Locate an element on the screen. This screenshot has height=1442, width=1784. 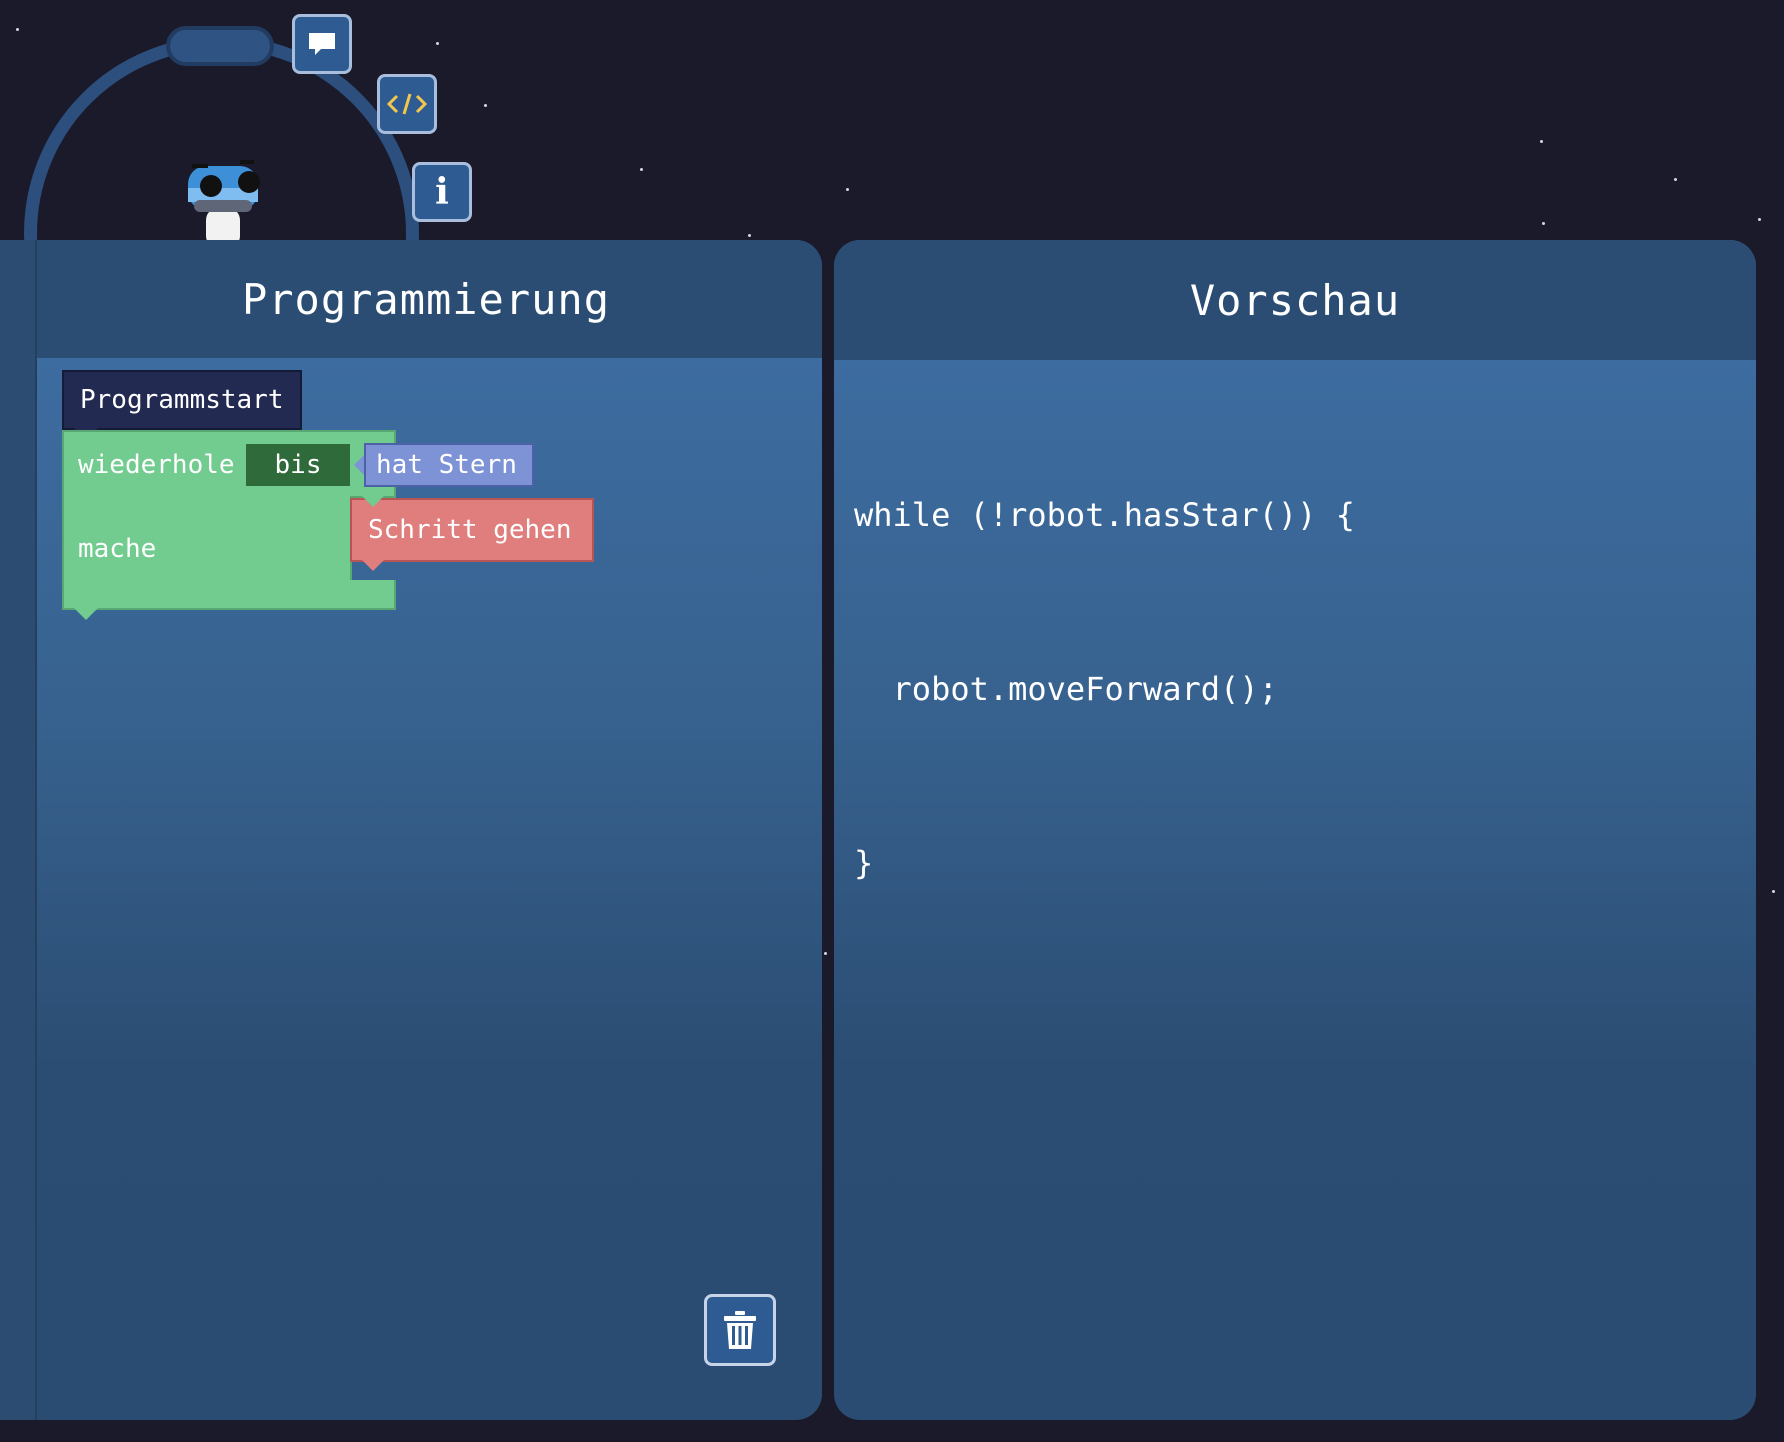
repeat-label: wiederhole is located at coordinates (156, 465).